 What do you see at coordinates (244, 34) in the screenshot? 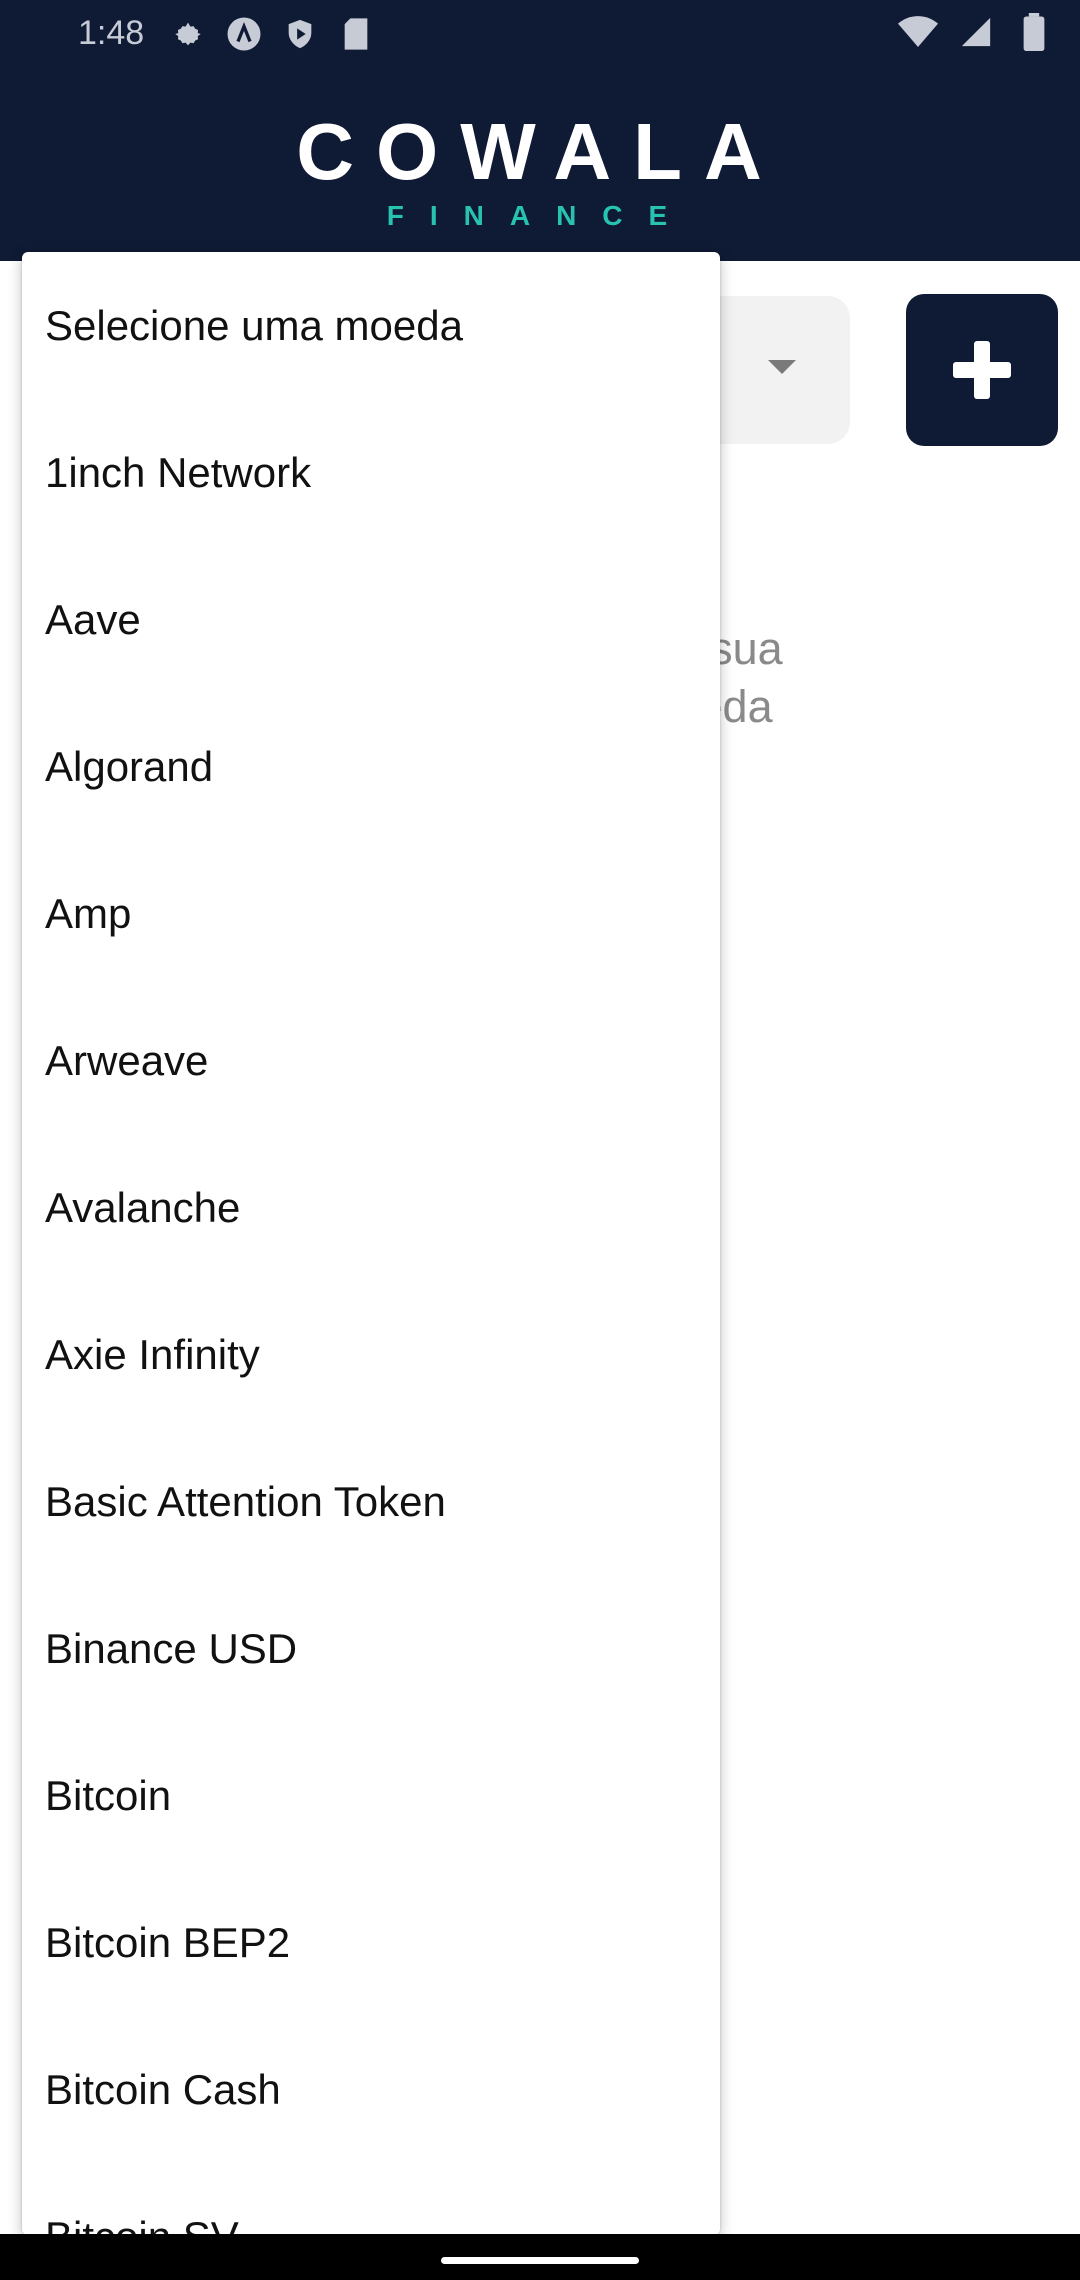
I see `app-a-icon` at bounding box center [244, 34].